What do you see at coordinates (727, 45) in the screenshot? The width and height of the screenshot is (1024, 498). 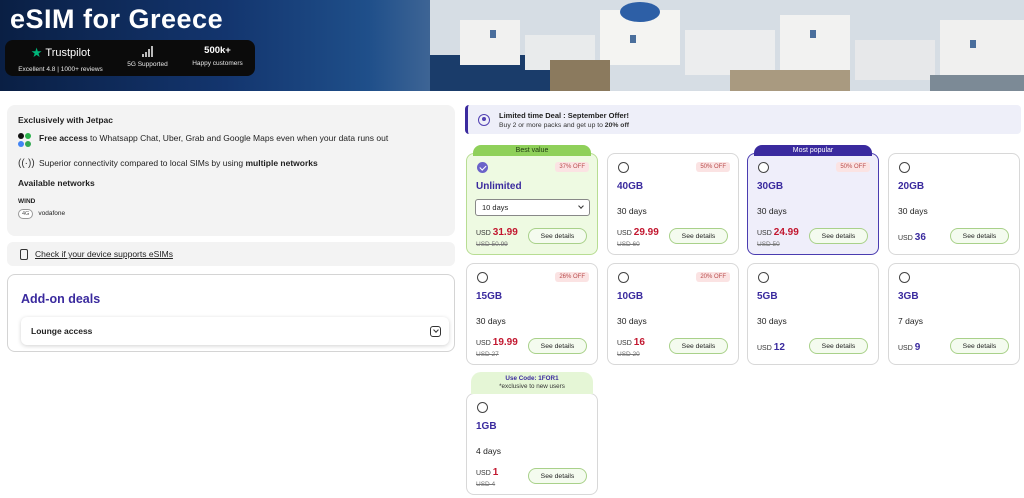 I see `santorini-image` at bounding box center [727, 45].